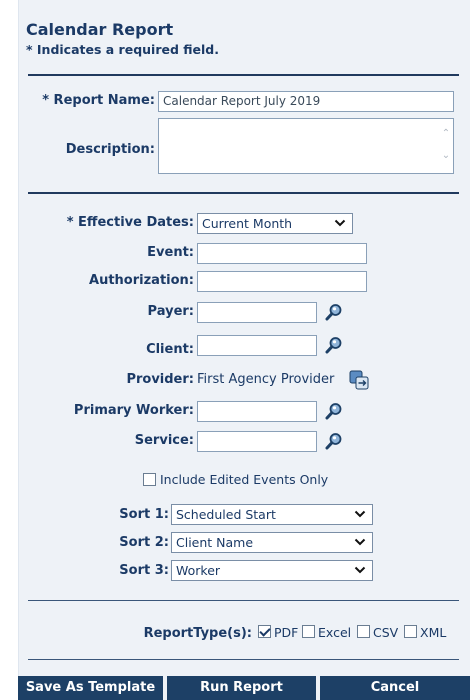 Image resolution: width=471 pixels, height=700 pixels. I want to click on service-input, so click(257, 441).